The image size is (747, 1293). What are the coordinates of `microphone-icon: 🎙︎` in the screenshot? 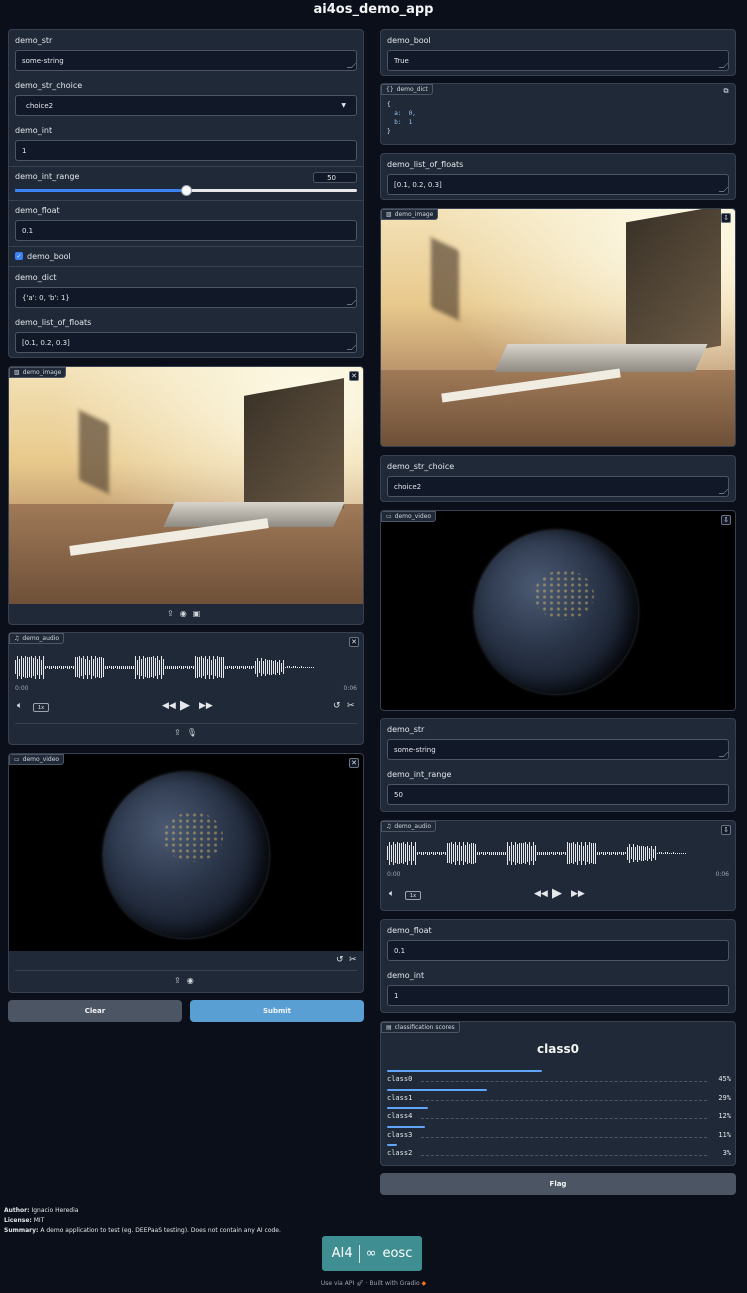 It's located at (192, 732).